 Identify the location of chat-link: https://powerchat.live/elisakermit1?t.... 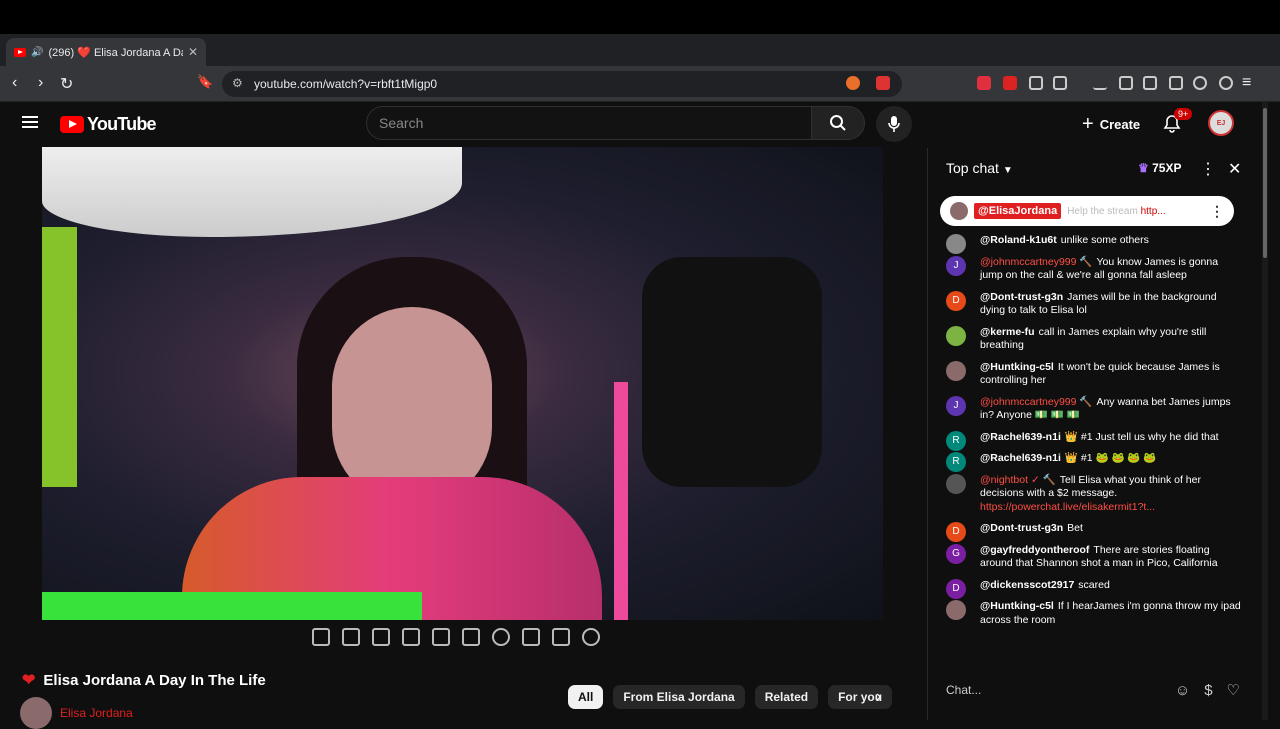
(1067, 507).